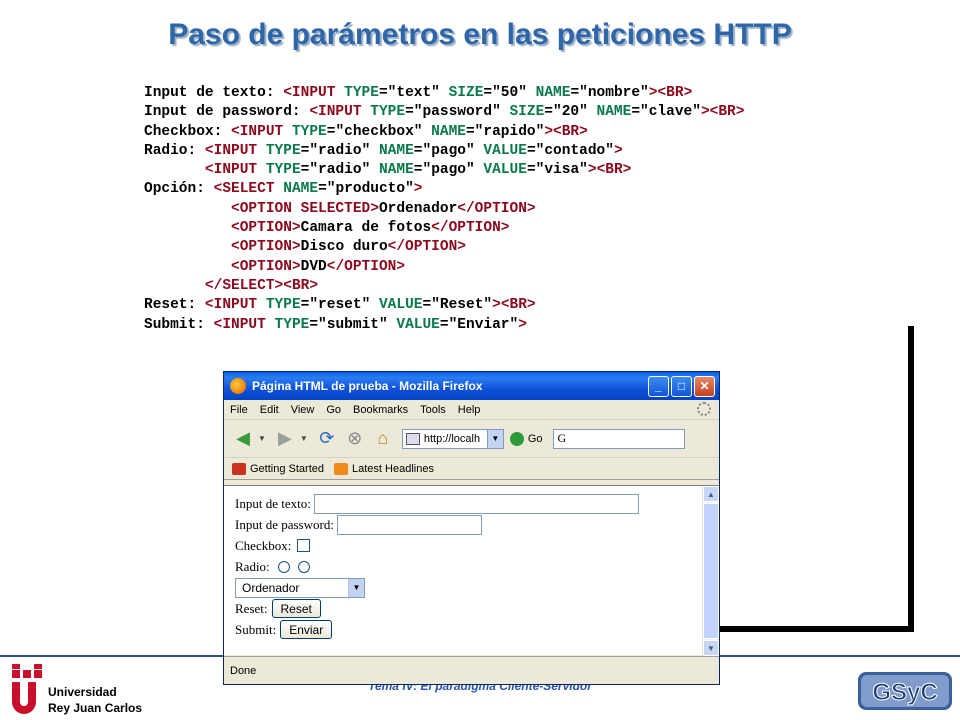 This screenshot has height=720, width=960. Describe the element at coordinates (409, 524) in the screenshot. I see `clave-input` at that location.